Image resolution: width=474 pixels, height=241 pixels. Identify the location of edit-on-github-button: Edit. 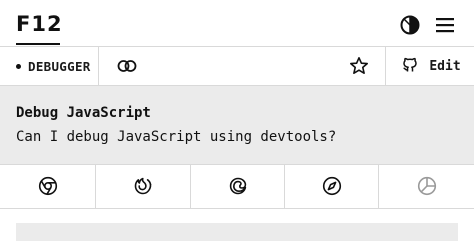
(431, 66).